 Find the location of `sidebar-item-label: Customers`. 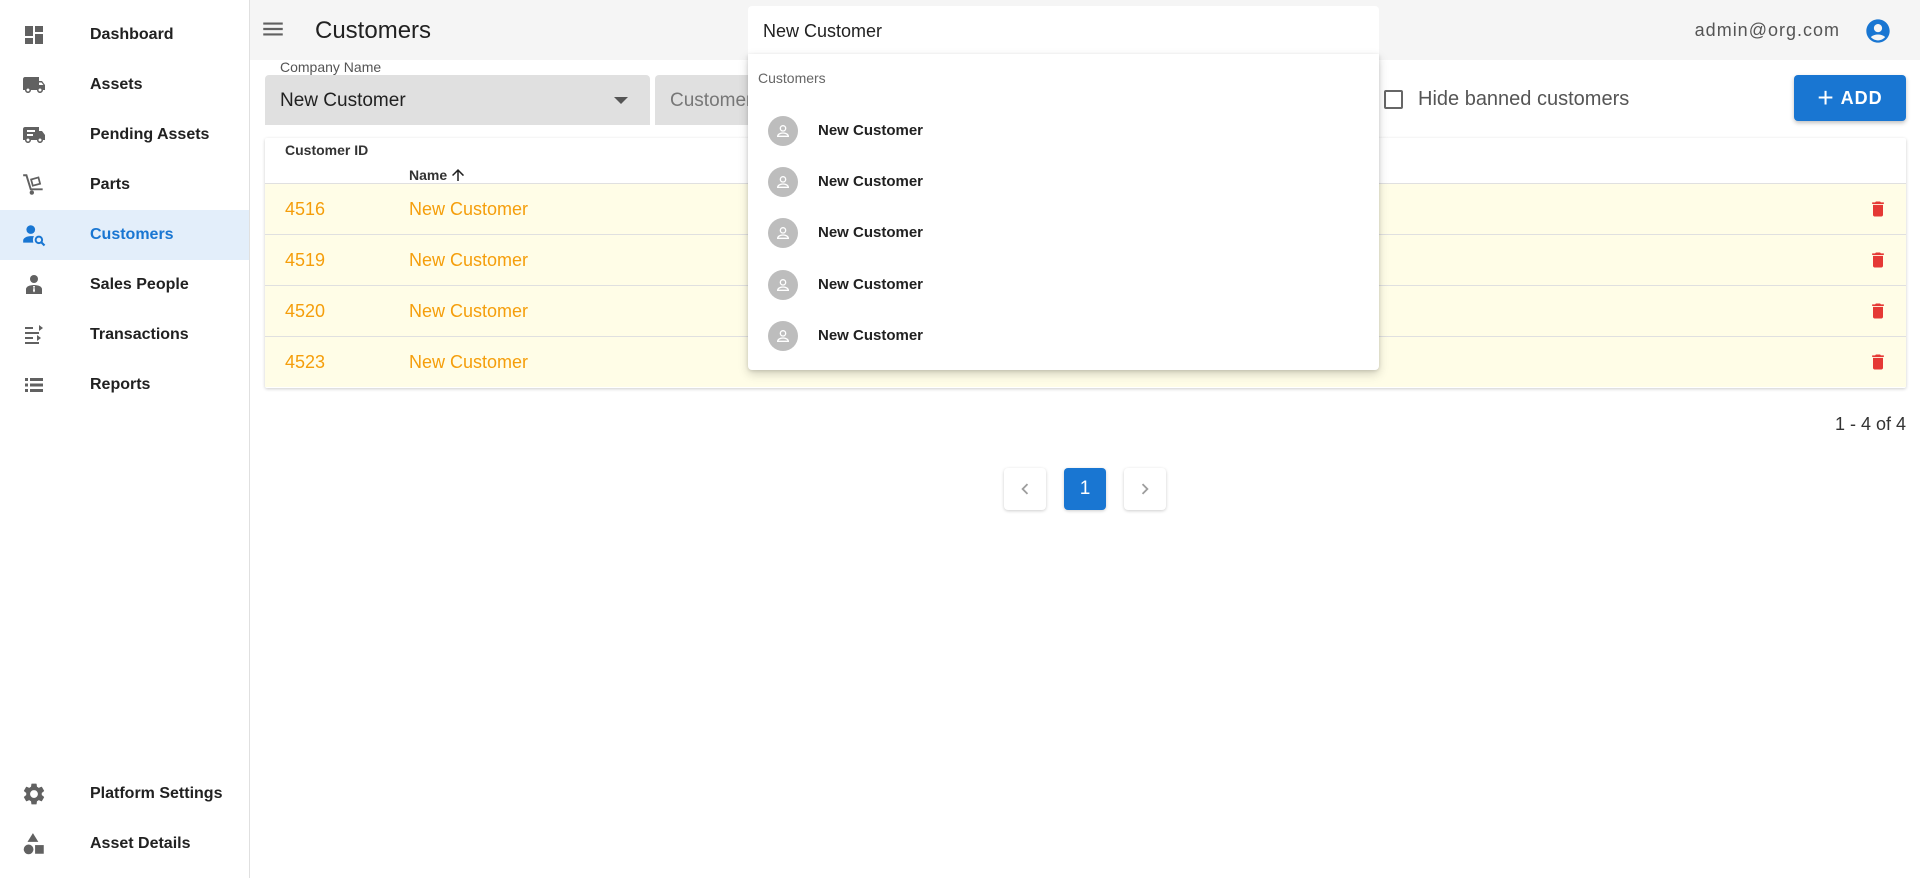

sidebar-item-label: Customers is located at coordinates (132, 234).